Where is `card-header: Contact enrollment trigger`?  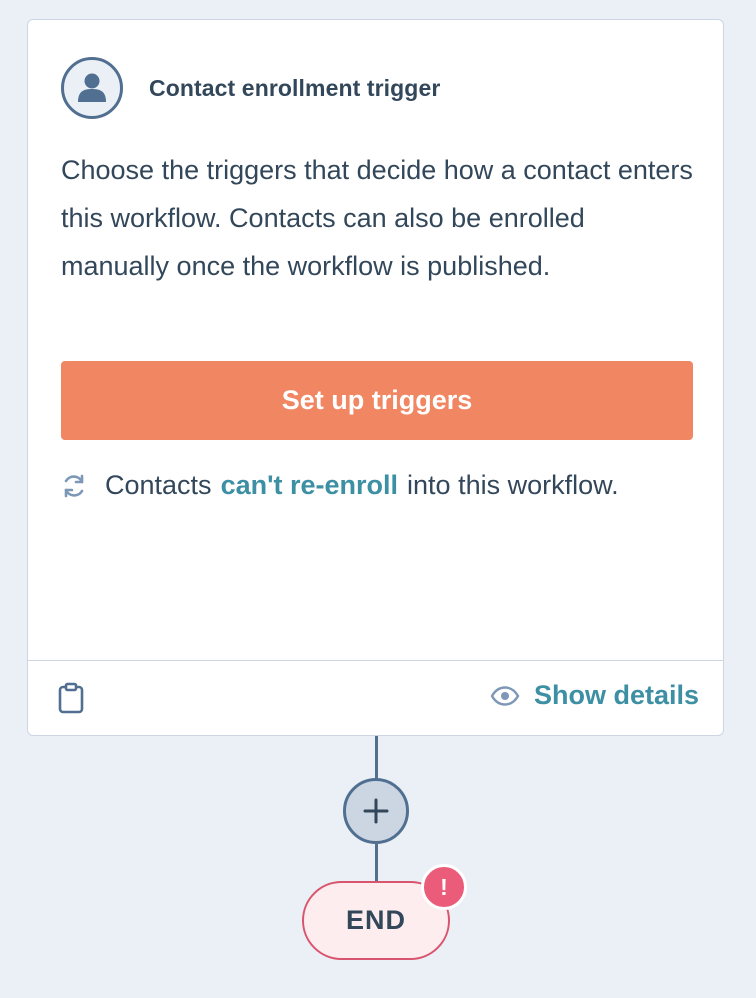
card-header: Contact enrollment trigger is located at coordinates (250, 88).